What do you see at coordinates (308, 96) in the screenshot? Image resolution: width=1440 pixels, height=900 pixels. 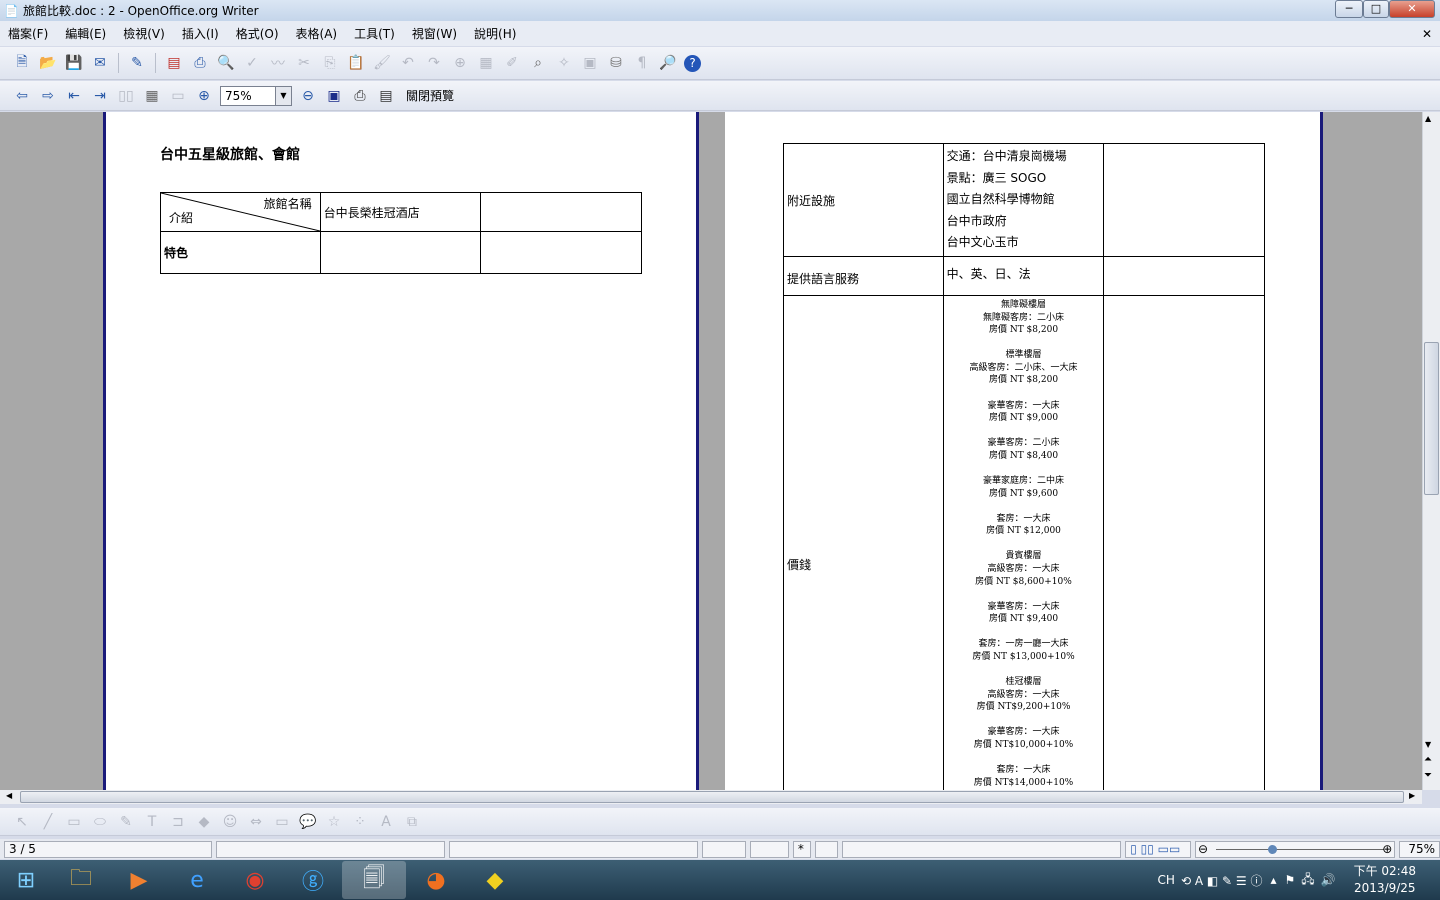 I see `zoom-out-icon: ⊖` at bounding box center [308, 96].